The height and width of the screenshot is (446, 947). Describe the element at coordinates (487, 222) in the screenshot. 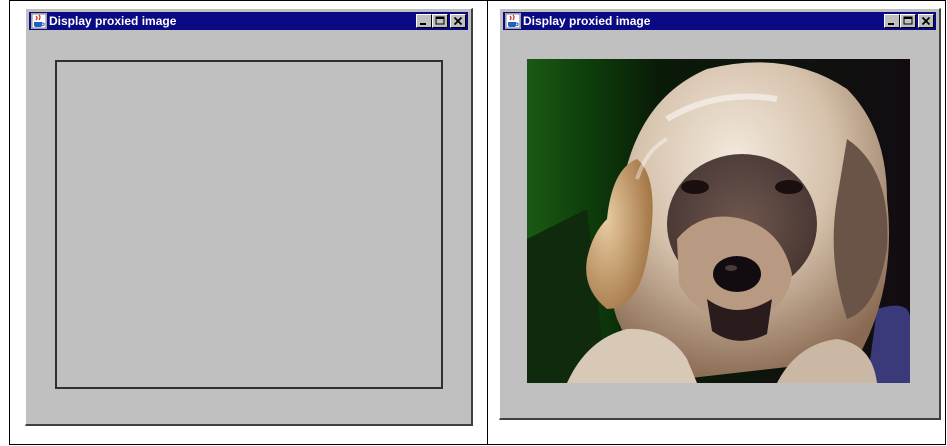

I see `figure-divider` at that location.